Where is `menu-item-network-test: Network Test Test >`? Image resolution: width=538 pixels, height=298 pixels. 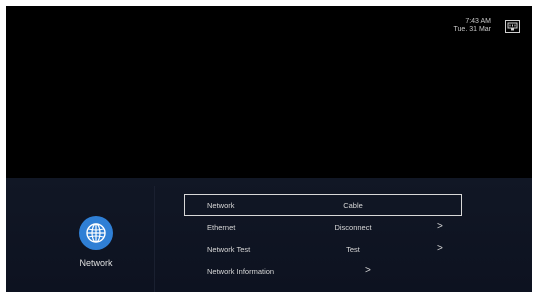
menu-item-network-test: Network Test Test > is located at coordinates (323, 249).